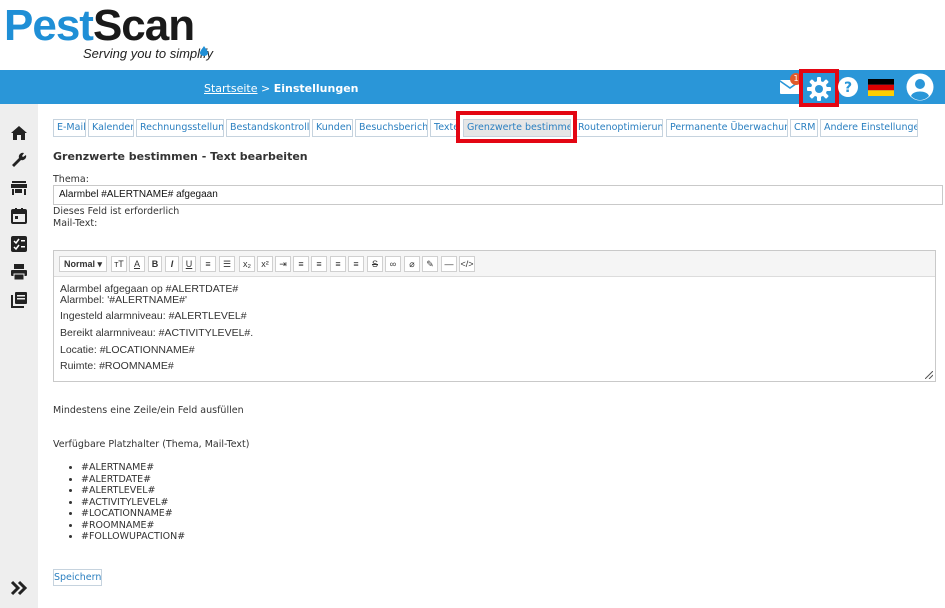 The image size is (945, 608). Describe the element at coordinates (143, 25) in the screenshot. I see `logo-part-scan: Scan` at that location.